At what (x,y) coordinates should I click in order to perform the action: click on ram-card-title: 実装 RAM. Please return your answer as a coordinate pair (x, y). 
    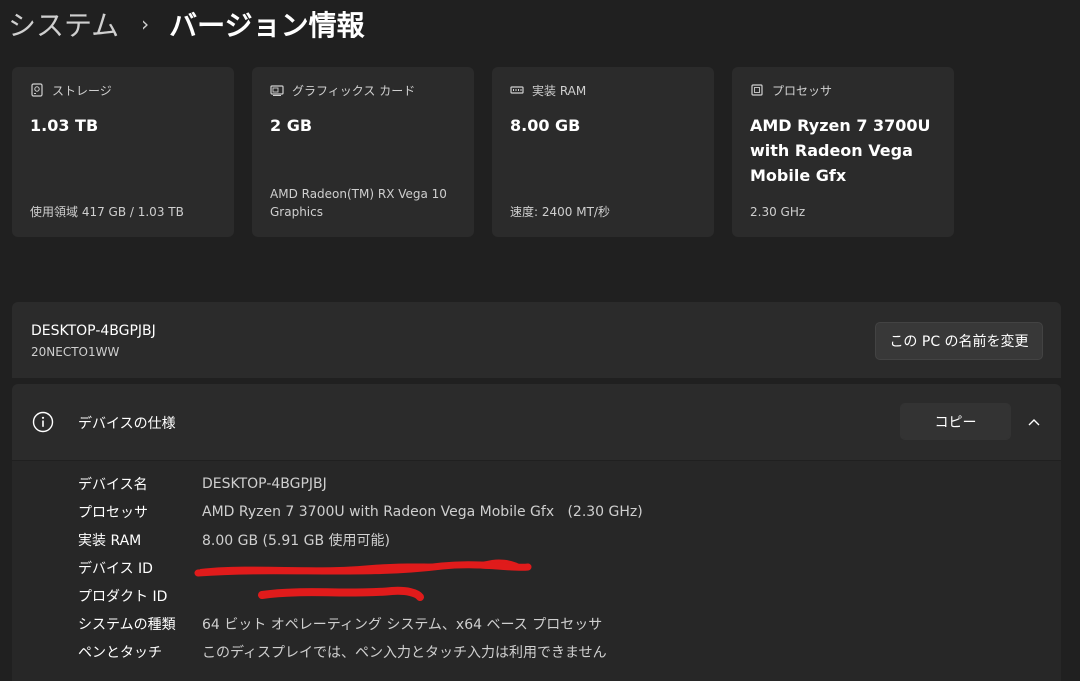
    Looking at the image, I should click on (559, 90).